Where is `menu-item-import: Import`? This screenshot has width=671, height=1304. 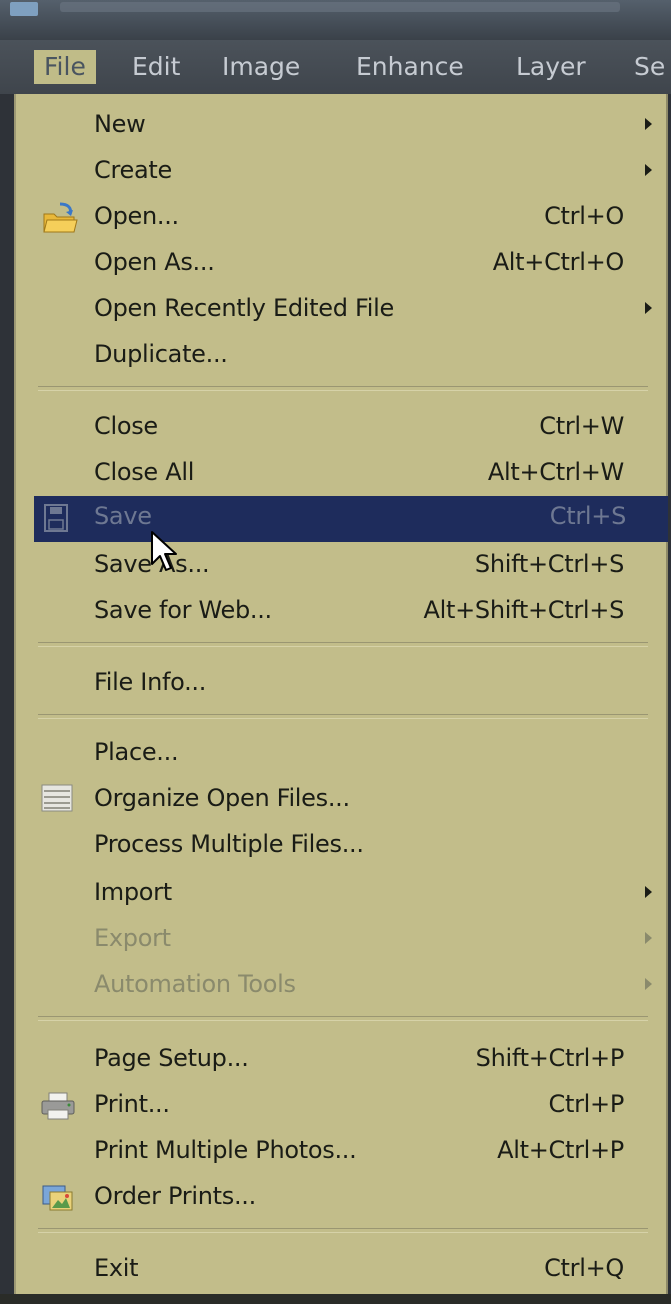
menu-item-import: Import is located at coordinates (341, 894).